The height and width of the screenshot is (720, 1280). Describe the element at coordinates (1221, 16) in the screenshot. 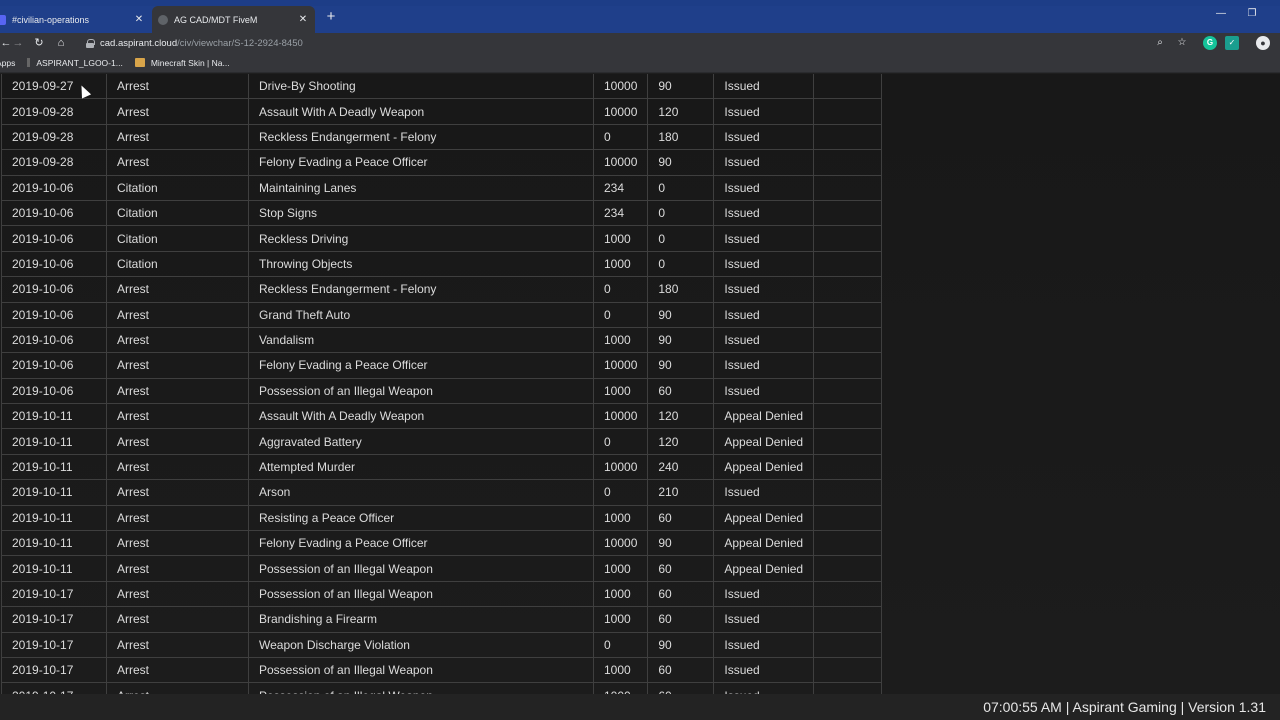

I see `minimize-icon: —` at that location.